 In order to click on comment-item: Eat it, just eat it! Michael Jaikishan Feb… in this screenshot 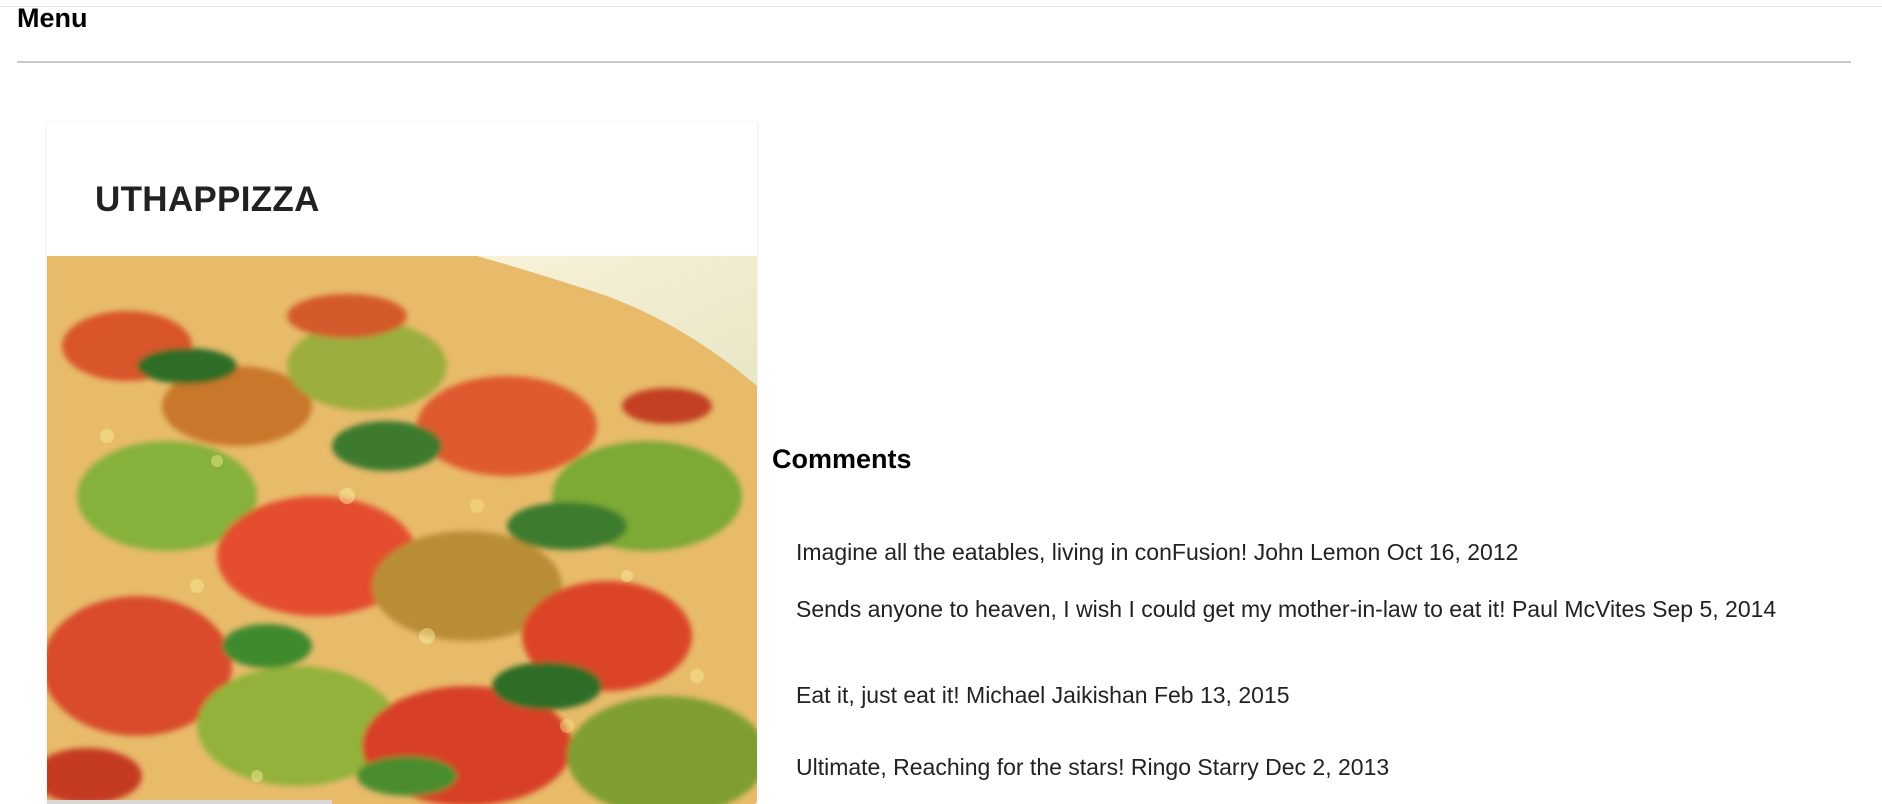, I will do `click(1291, 695)`.